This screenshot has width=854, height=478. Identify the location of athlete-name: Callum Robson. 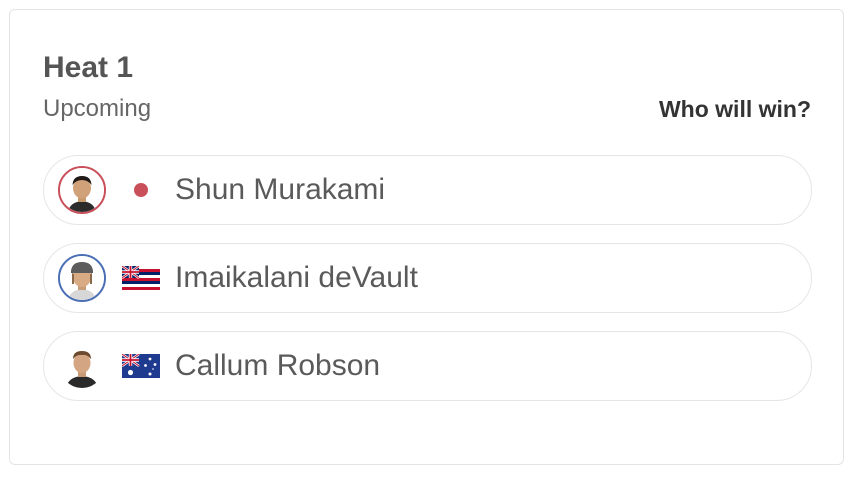
(278, 365).